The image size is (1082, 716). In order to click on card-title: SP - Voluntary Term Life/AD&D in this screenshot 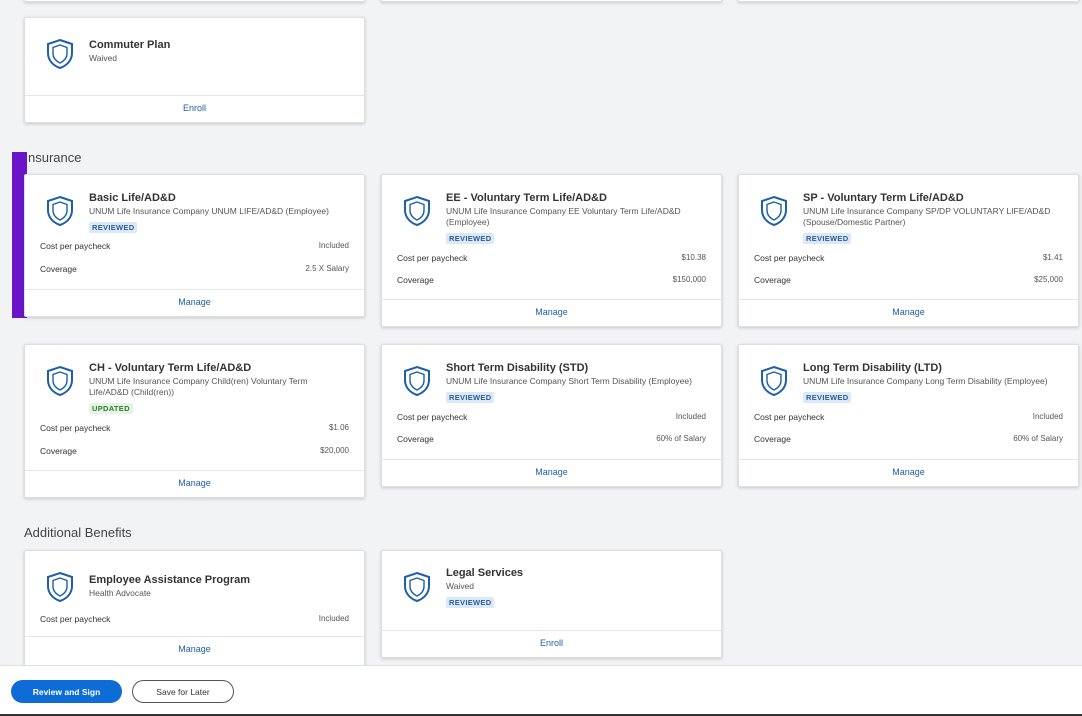, I will do `click(883, 198)`.